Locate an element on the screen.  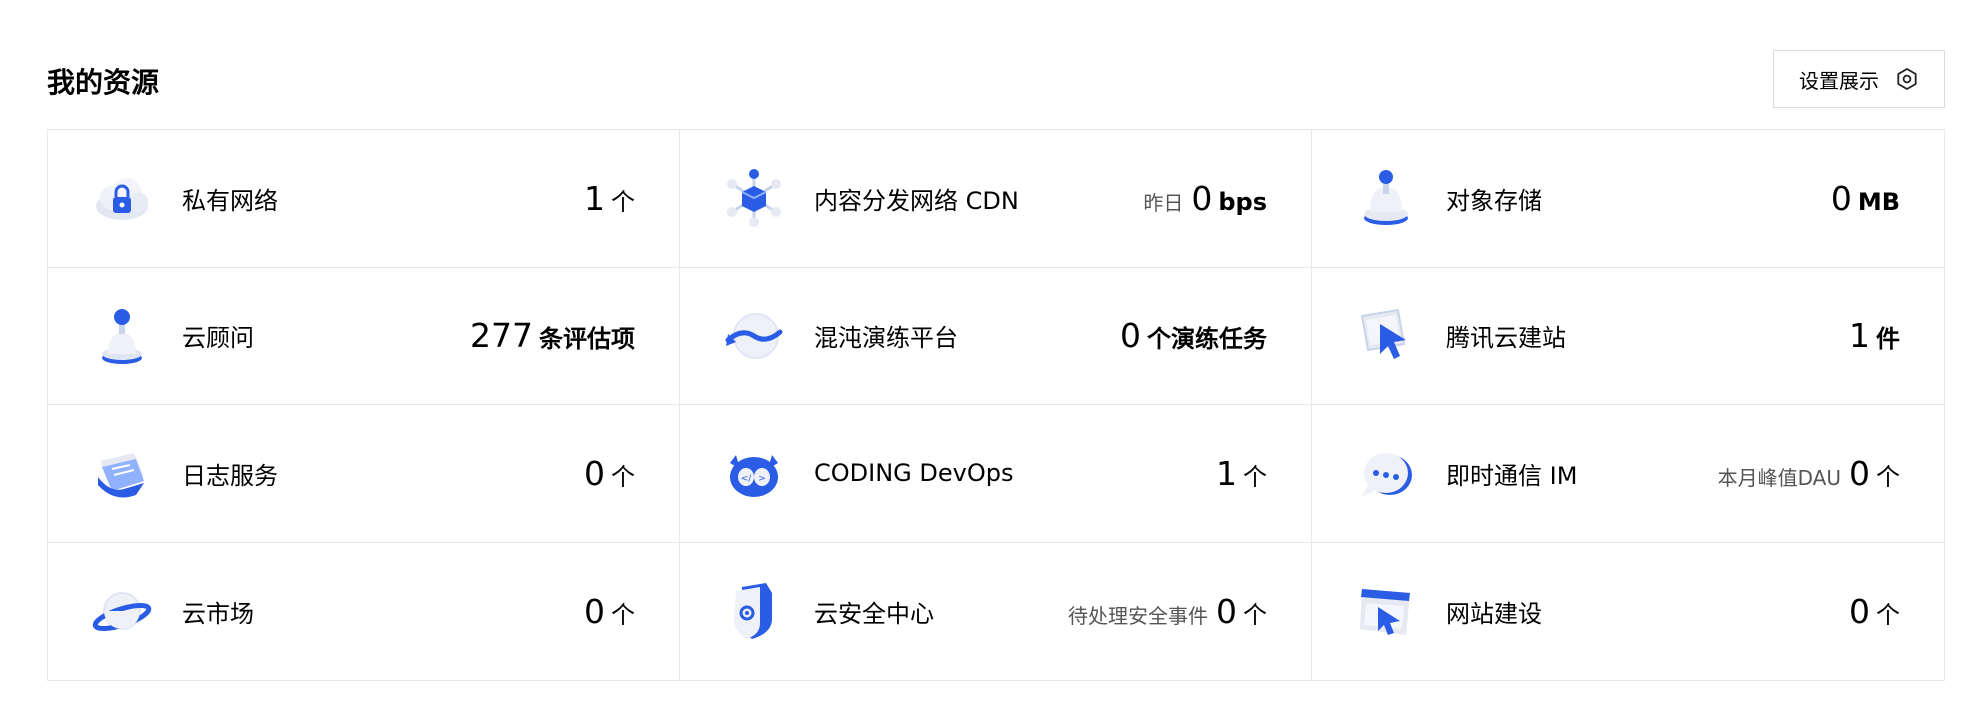
resource-card-cloud-advisor: 云顾问 277 条评估项 is located at coordinates (364, 336).